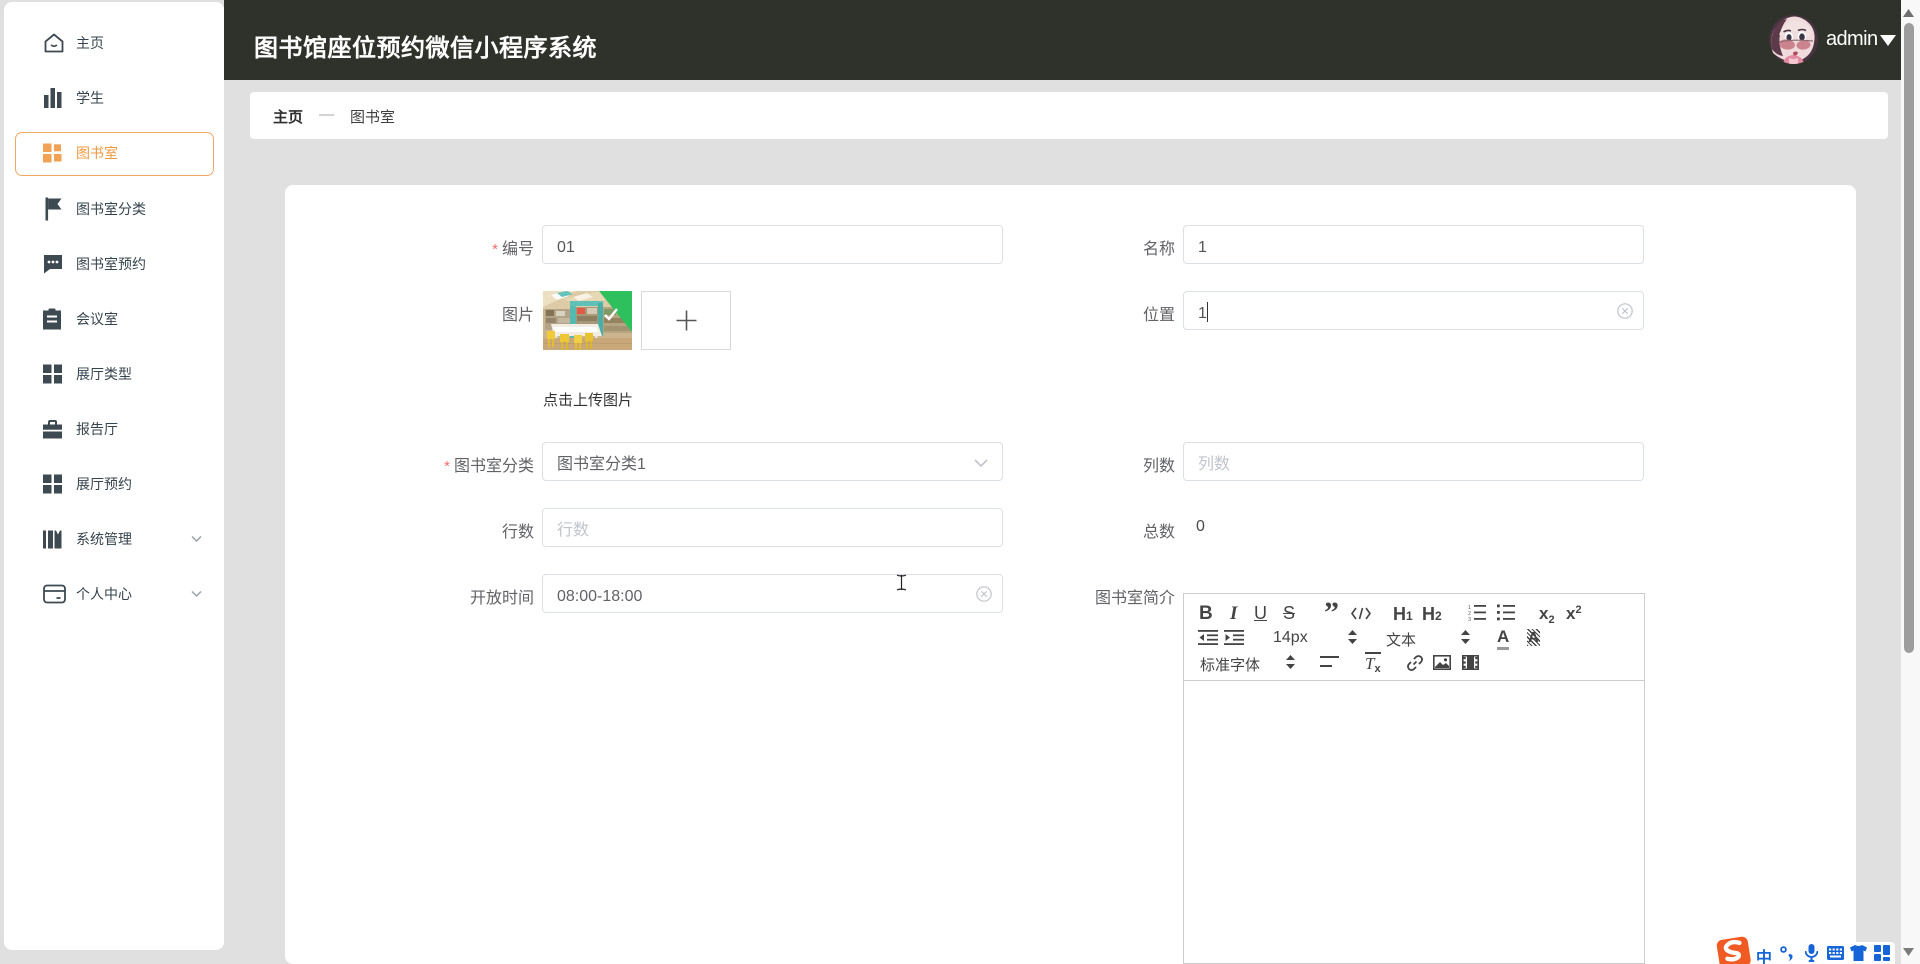 The image size is (1920, 964). I want to click on svg-text: 3, so click(1469, 619).